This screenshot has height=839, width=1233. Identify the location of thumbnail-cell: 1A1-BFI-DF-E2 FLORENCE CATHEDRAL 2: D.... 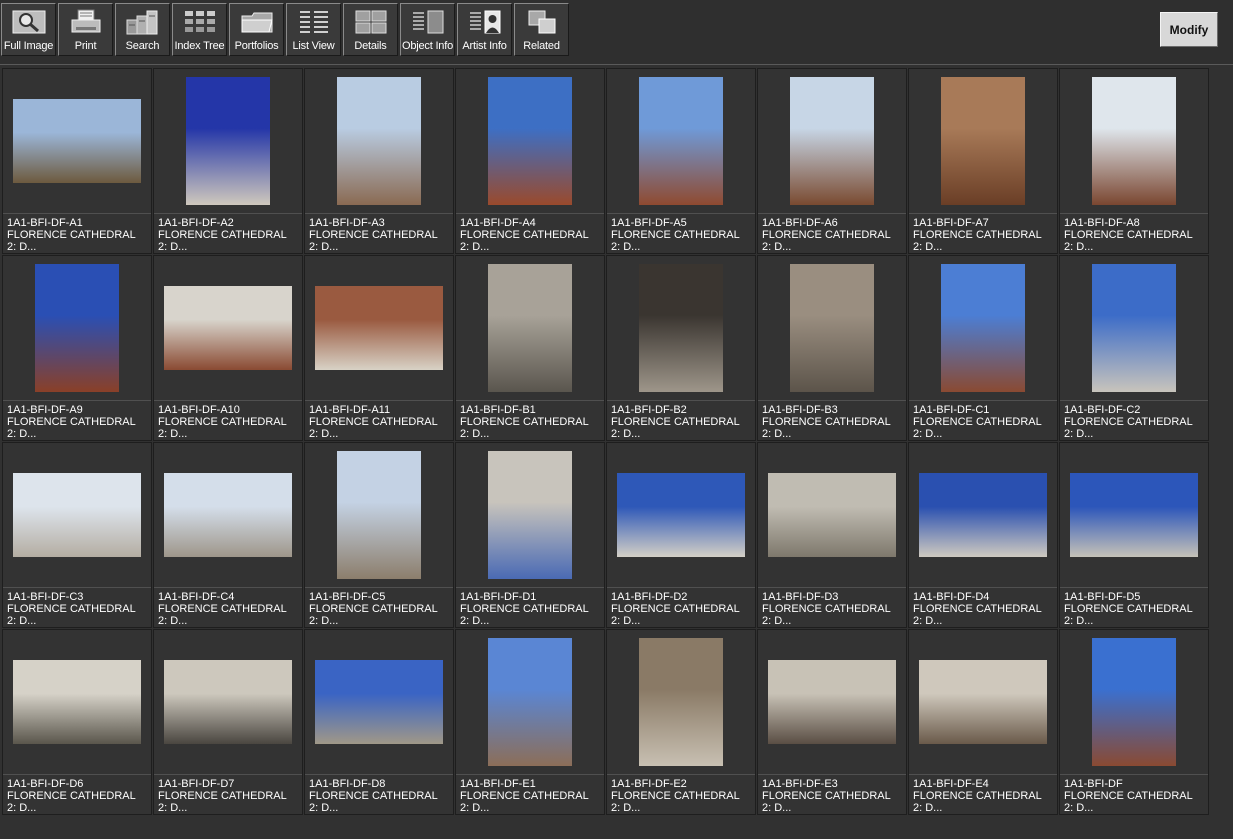
(681, 722).